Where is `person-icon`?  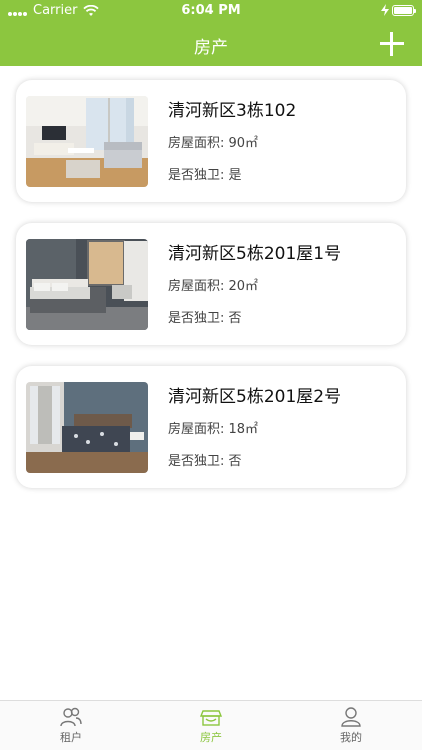
person-icon is located at coordinates (351, 717).